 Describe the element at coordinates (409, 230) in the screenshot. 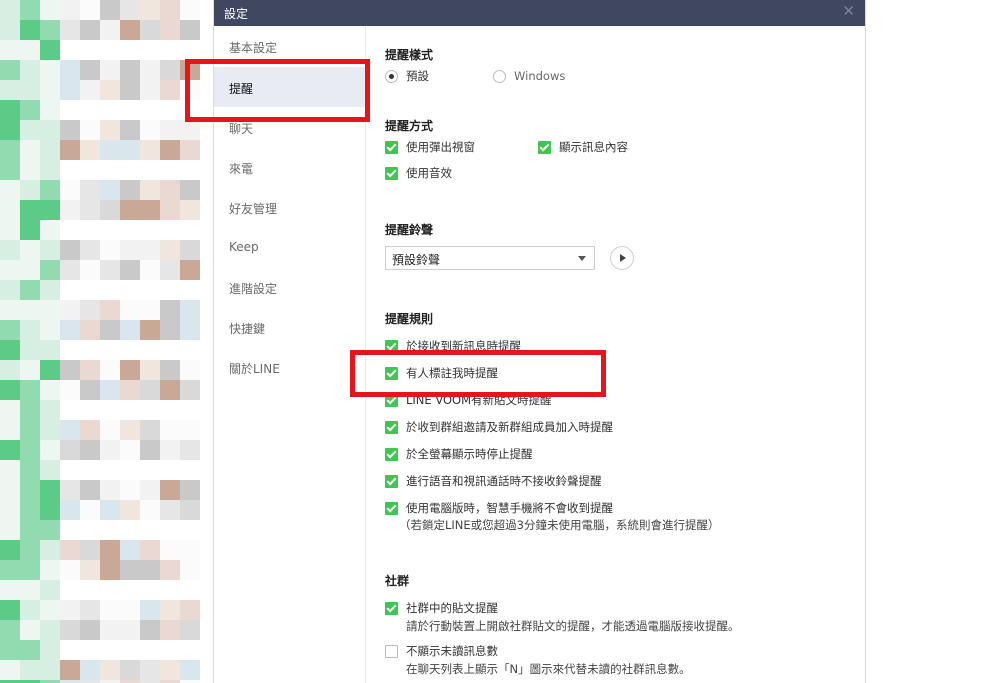

I see `section-title-ringtone: 提醒鈴聲` at that location.